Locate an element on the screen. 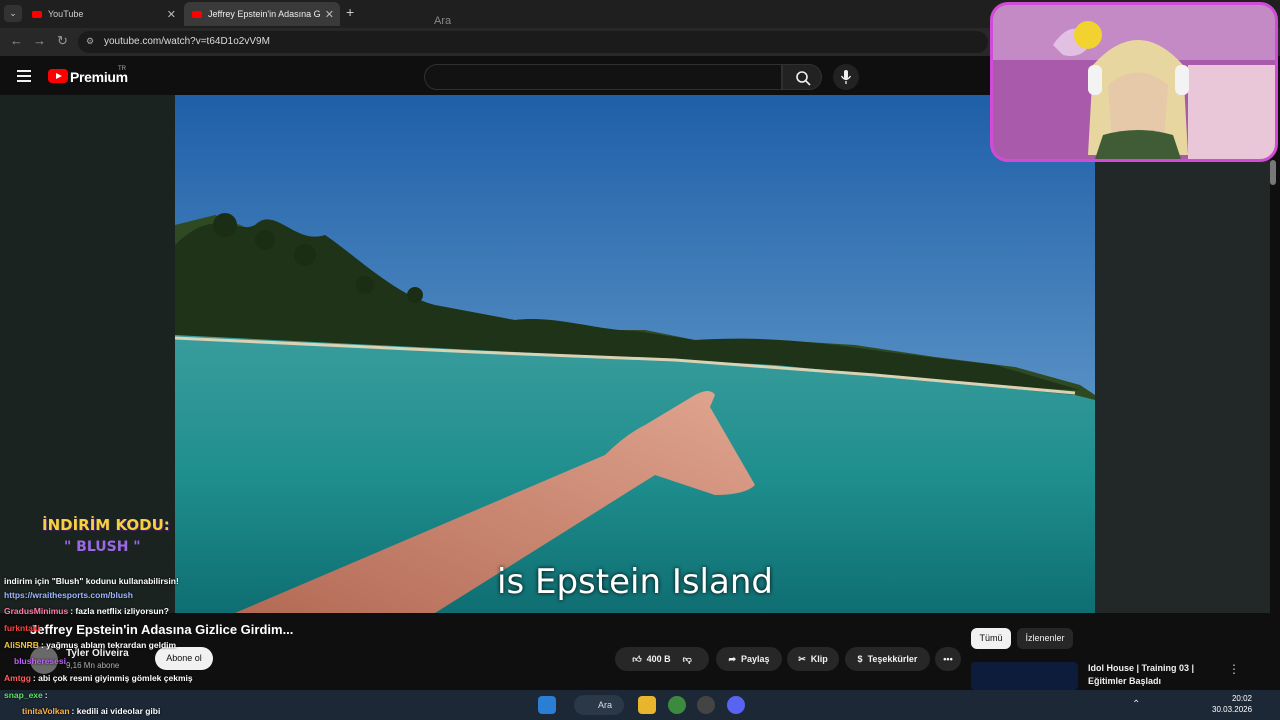 The height and width of the screenshot is (720, 1280). thanks-label: Teşekkürler is located at coordinates (892, 659).